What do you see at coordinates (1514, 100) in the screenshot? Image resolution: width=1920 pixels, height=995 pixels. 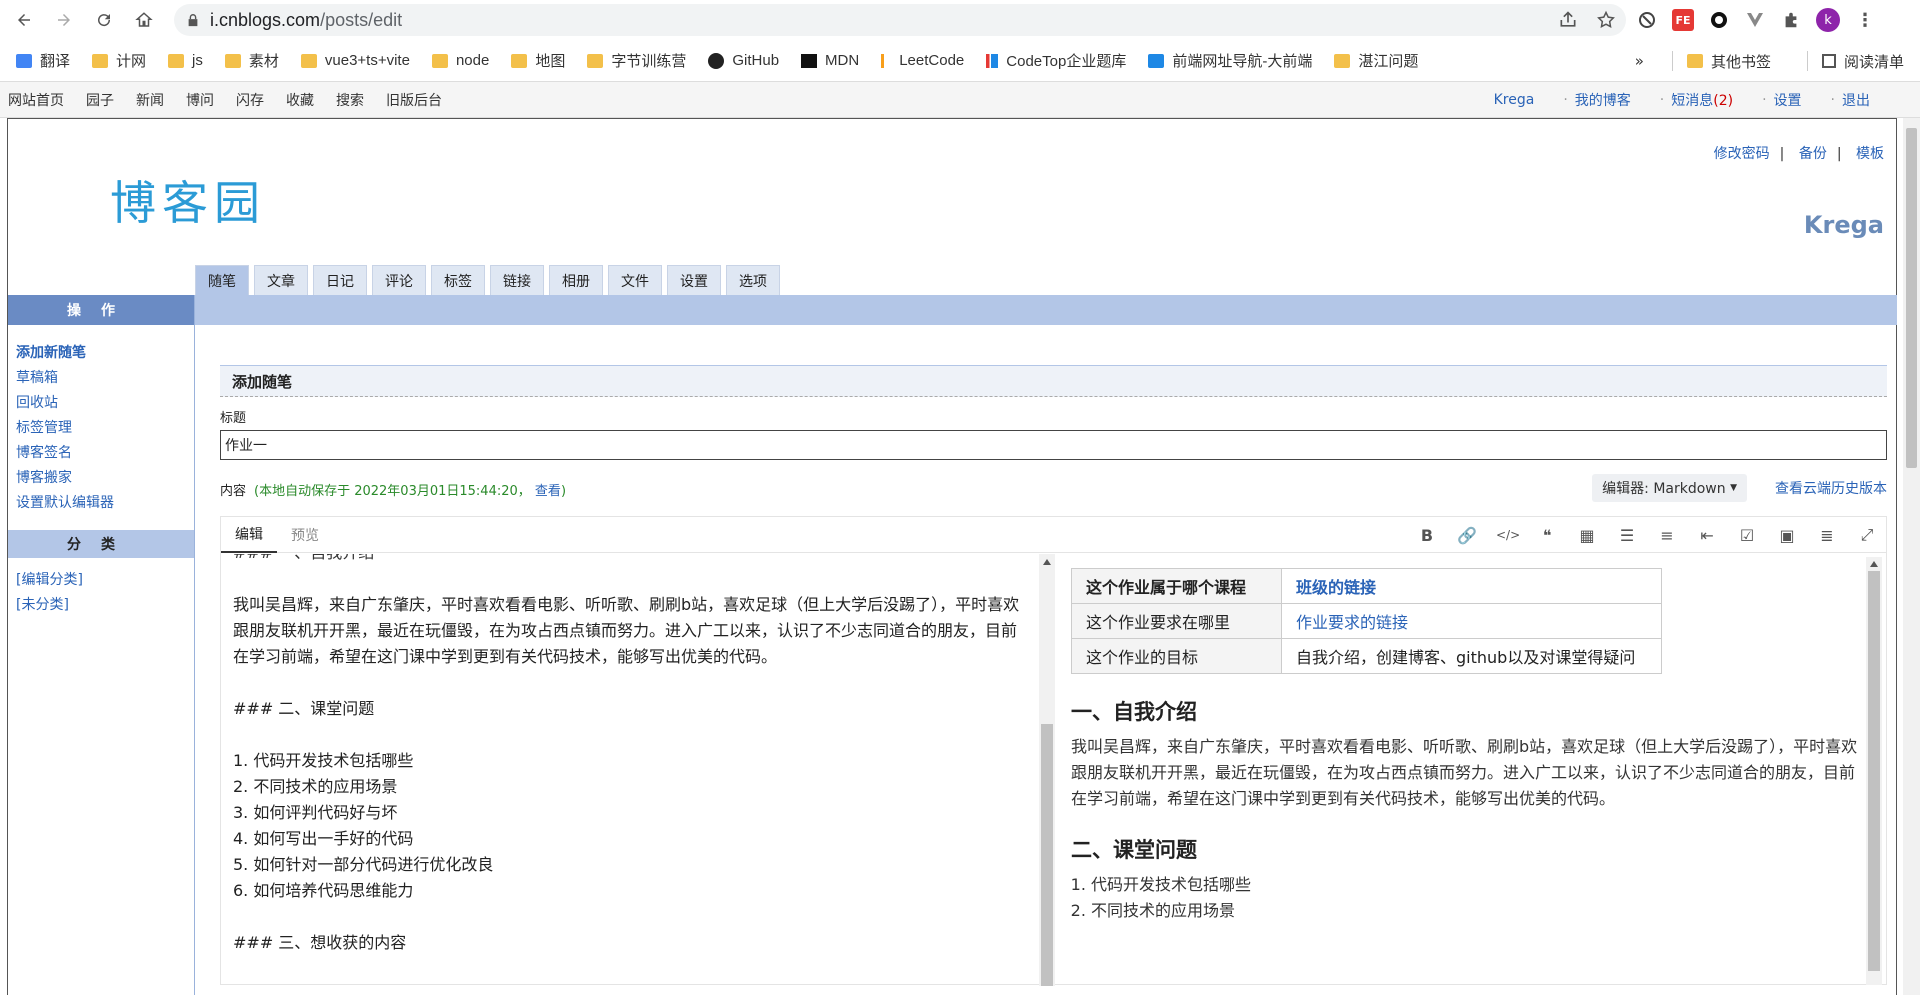 I see `nav-user-link: Krega` at bounding box center [1514, 100].